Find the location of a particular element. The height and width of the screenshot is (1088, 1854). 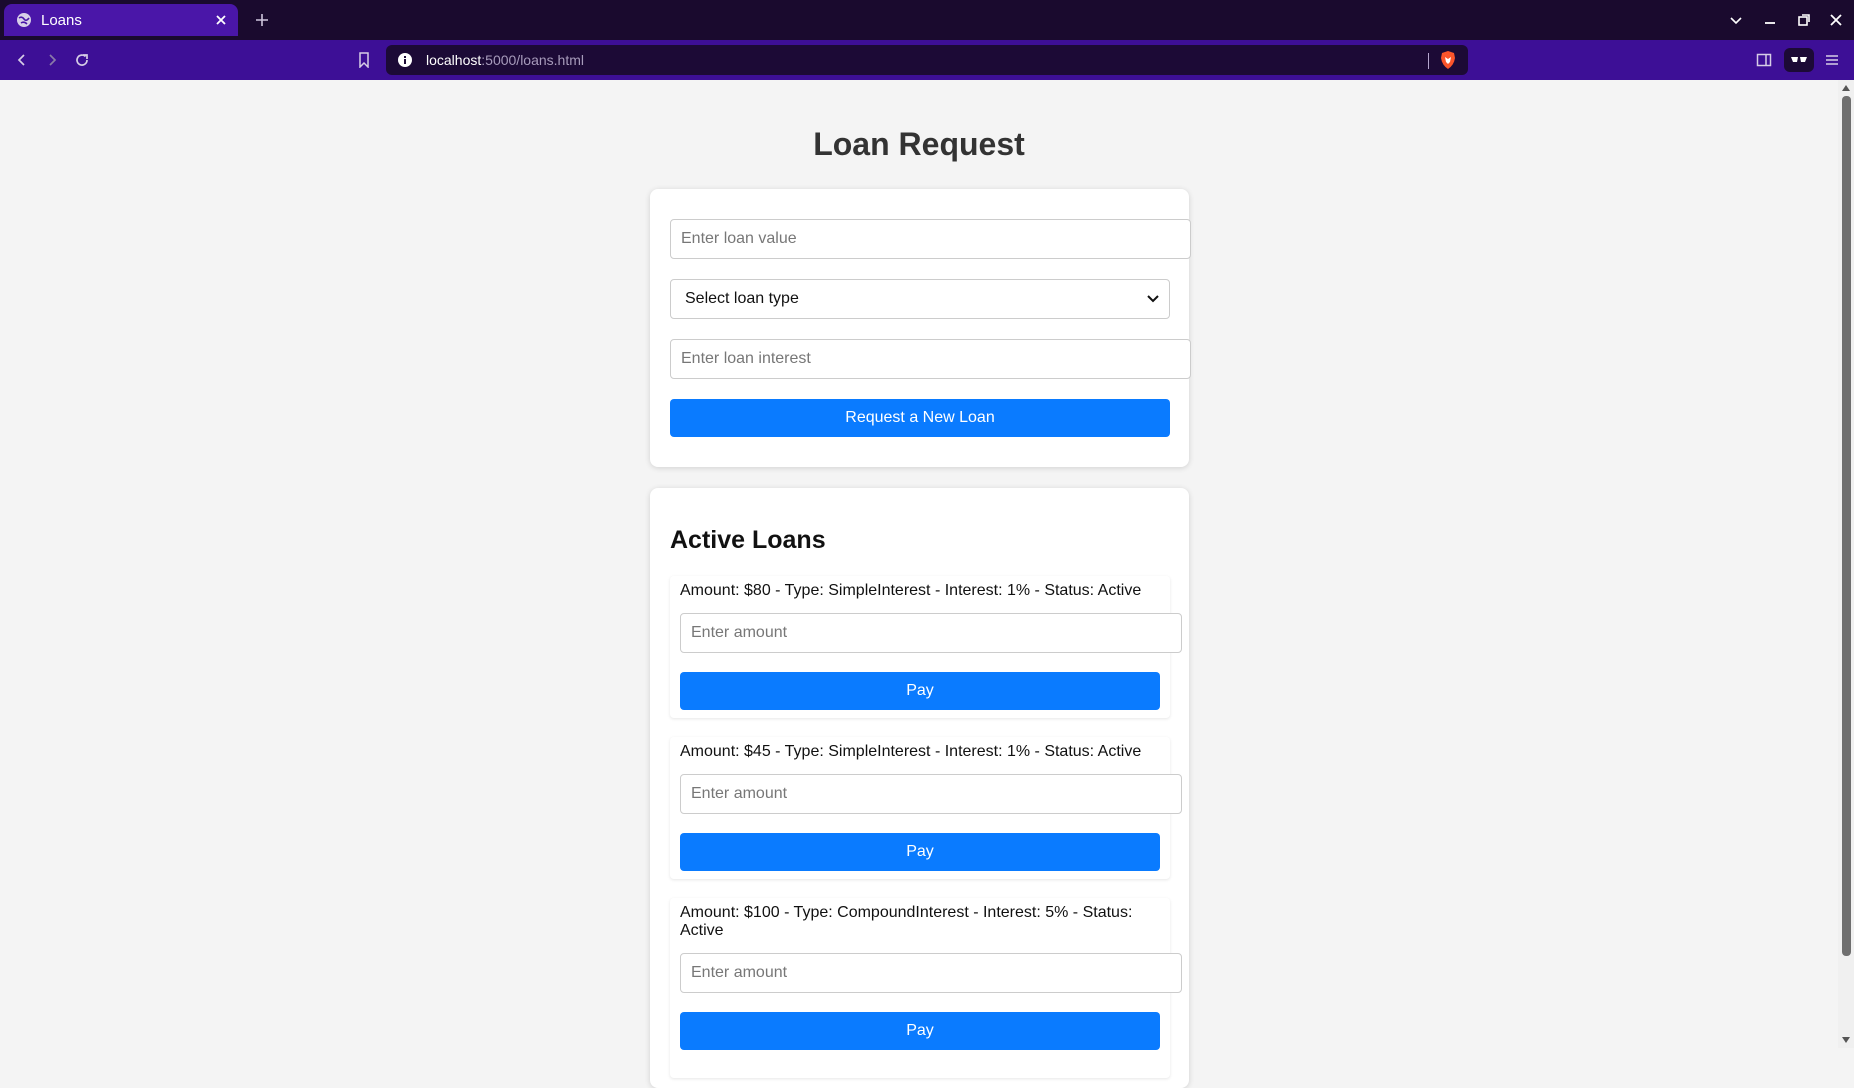

browser-tab: Loans is located at coordinates (121, 20).